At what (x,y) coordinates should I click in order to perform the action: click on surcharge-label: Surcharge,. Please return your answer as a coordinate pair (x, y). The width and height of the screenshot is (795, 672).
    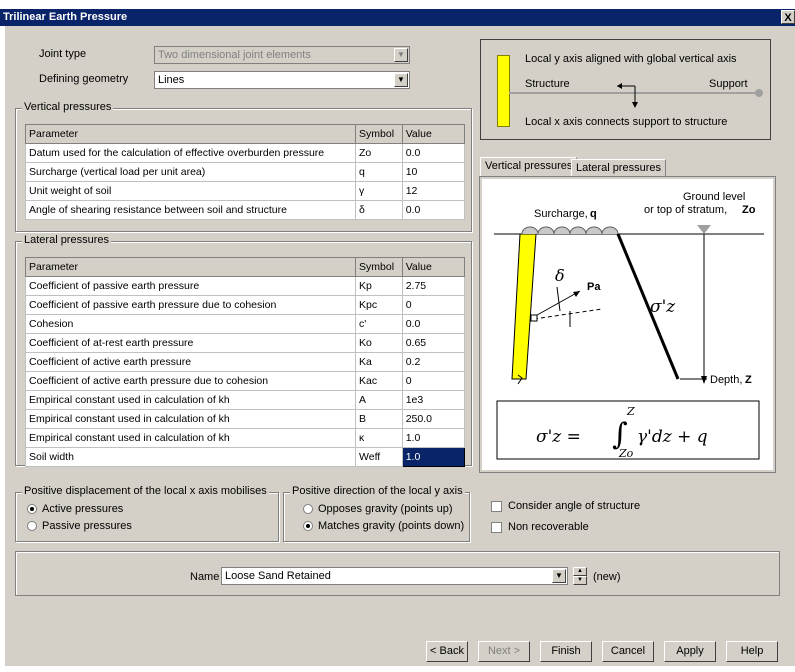
    Looking at the image, I should click on (561, 214).